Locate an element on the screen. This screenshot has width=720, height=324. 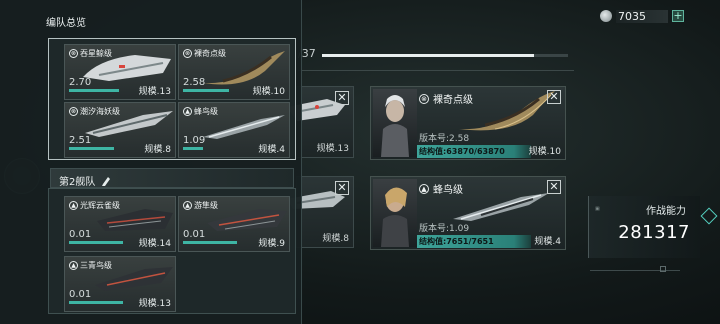
fleet-2-title: 第2舰队 is located at coordinates (77, 182).